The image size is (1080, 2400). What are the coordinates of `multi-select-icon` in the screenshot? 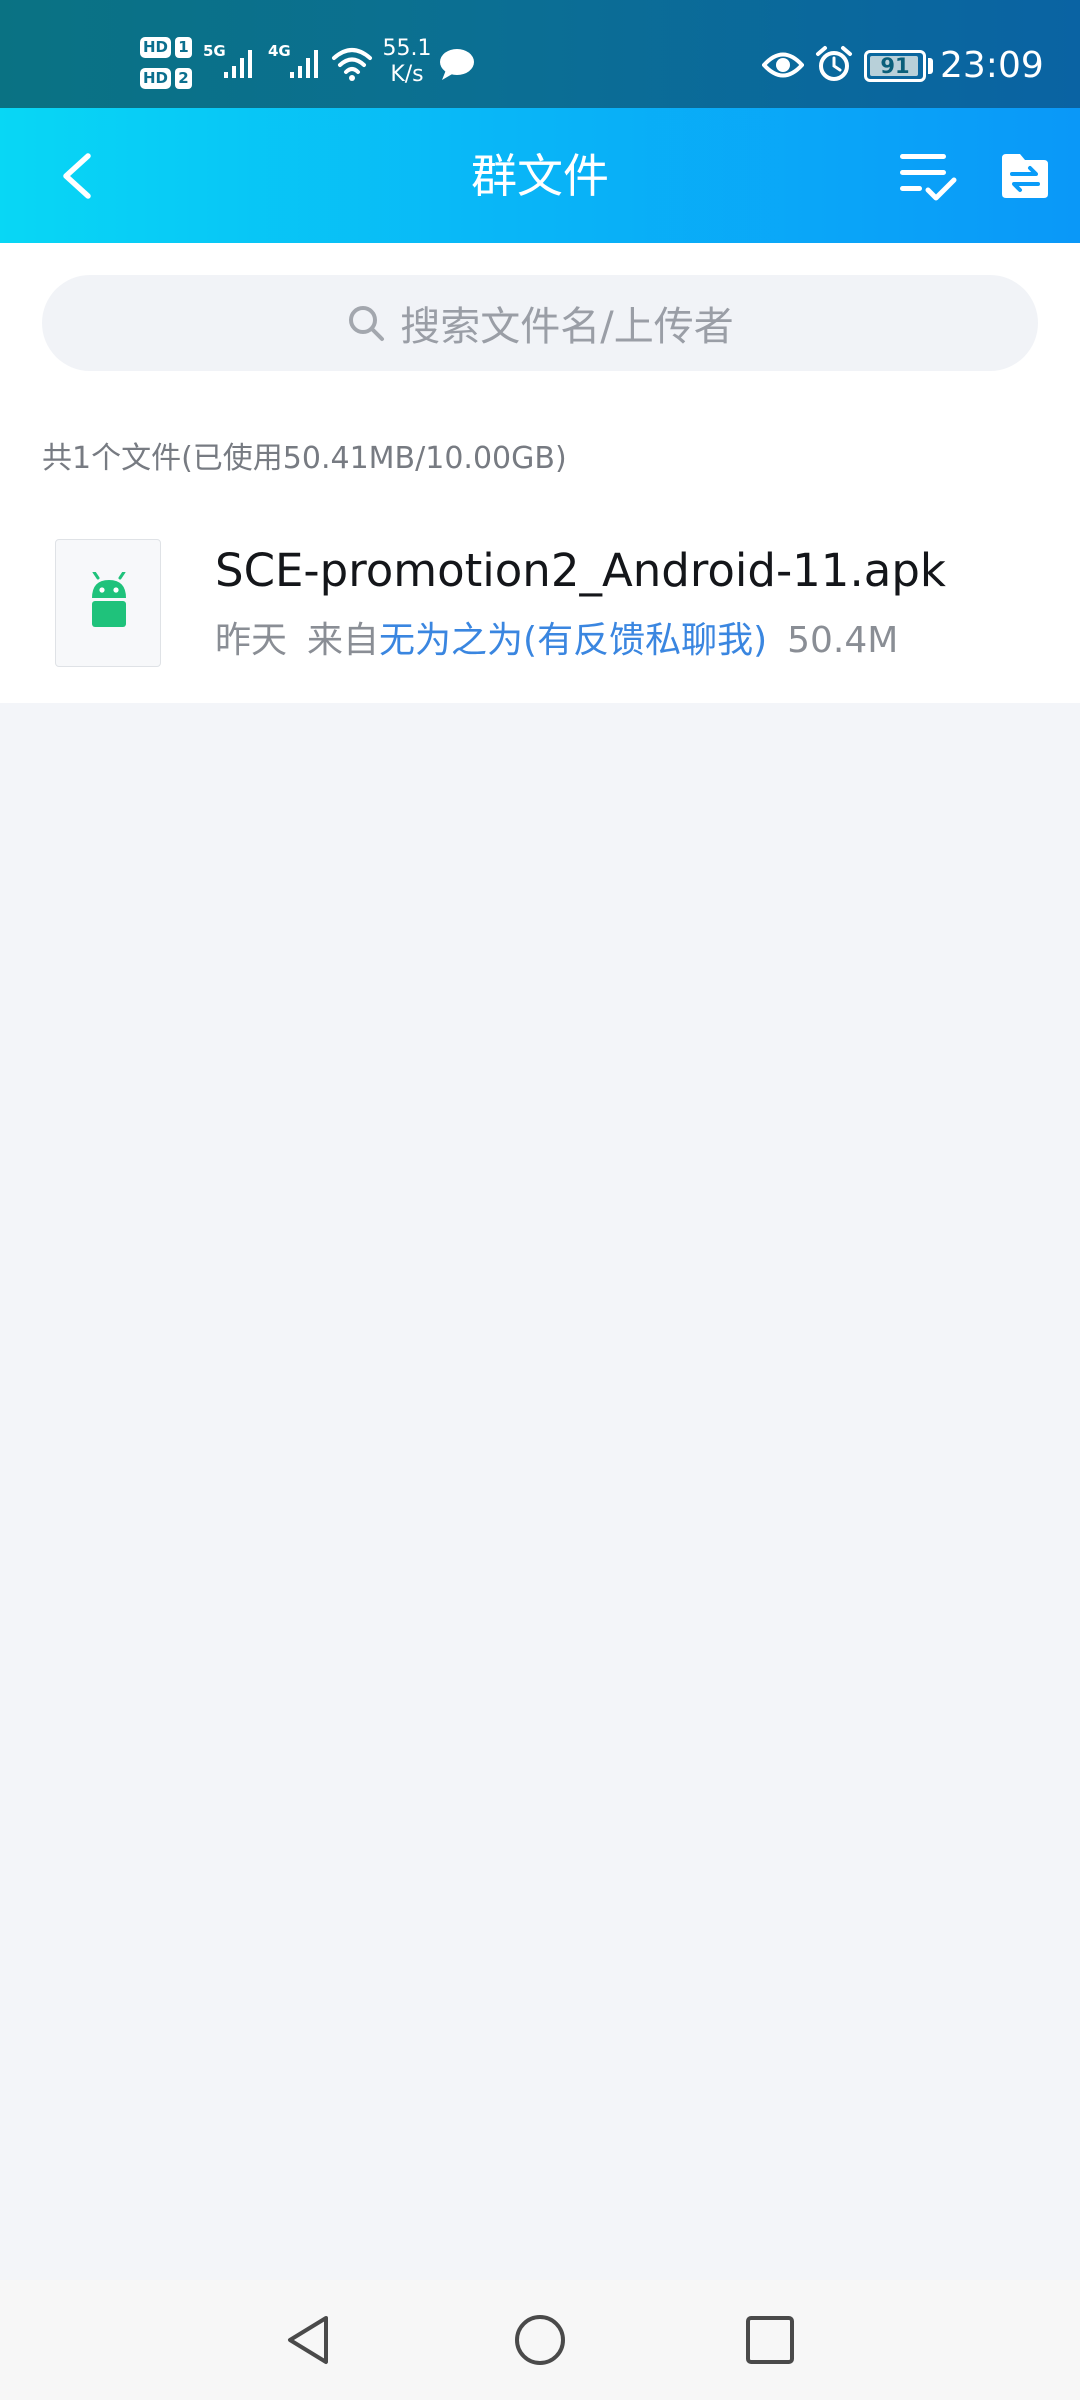 It's located at (928, 177).